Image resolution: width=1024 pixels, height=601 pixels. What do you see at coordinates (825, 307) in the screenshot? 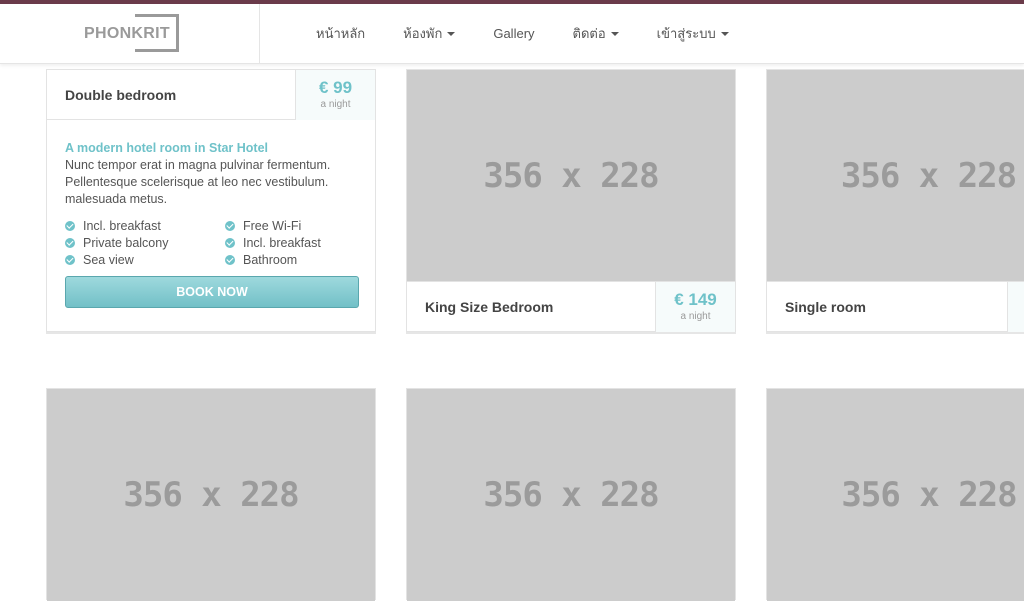
I see `room-title: Single room` at bounding box center [825, 307].